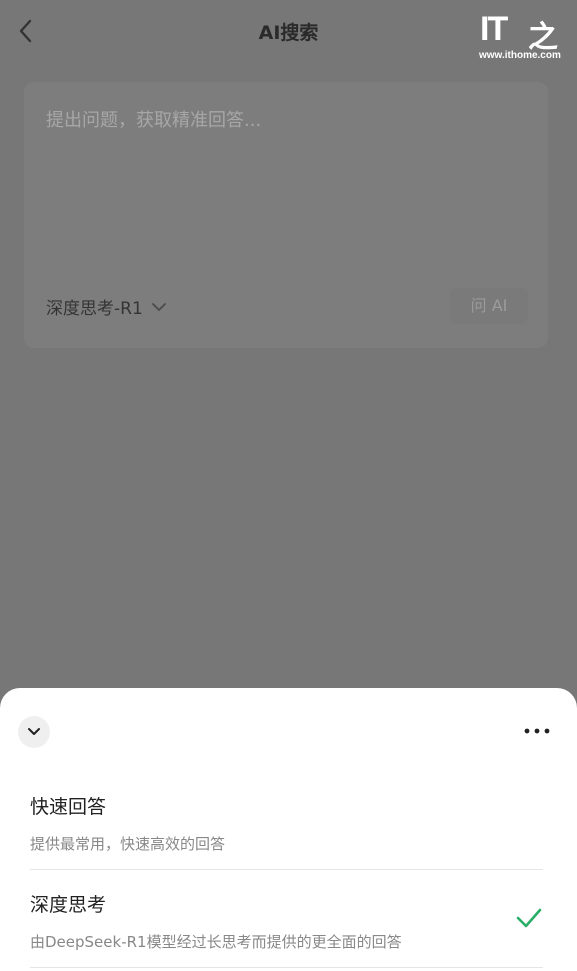 This screenshot has width=577, height=971. What do you see at coordinates (520, 55) in the screenshot?
I see `watermark-url: www.ithome.com` at bounding box center [520, 55].